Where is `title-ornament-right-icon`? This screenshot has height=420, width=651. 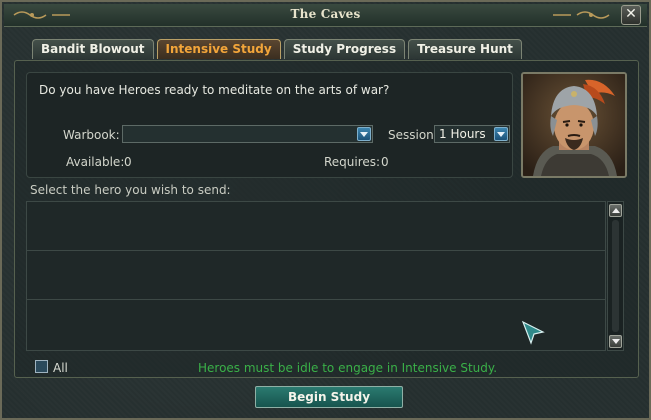
title-ornament-right-icon is located at coordinates (581, 15).